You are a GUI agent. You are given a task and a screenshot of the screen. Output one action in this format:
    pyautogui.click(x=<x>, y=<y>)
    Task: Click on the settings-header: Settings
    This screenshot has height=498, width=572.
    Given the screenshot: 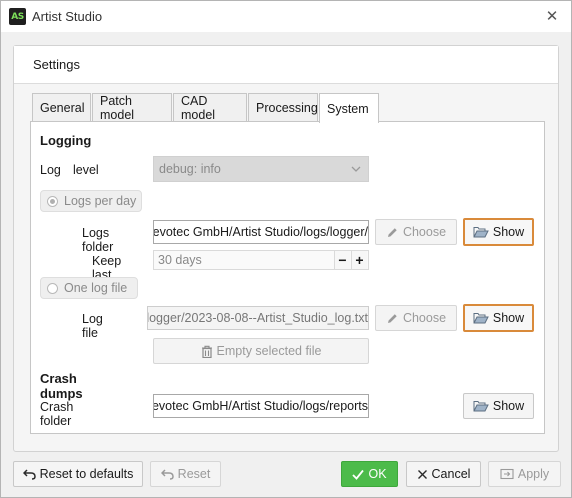 What is the action you would take?
    pyautogui.click(x=286, y=65)
    